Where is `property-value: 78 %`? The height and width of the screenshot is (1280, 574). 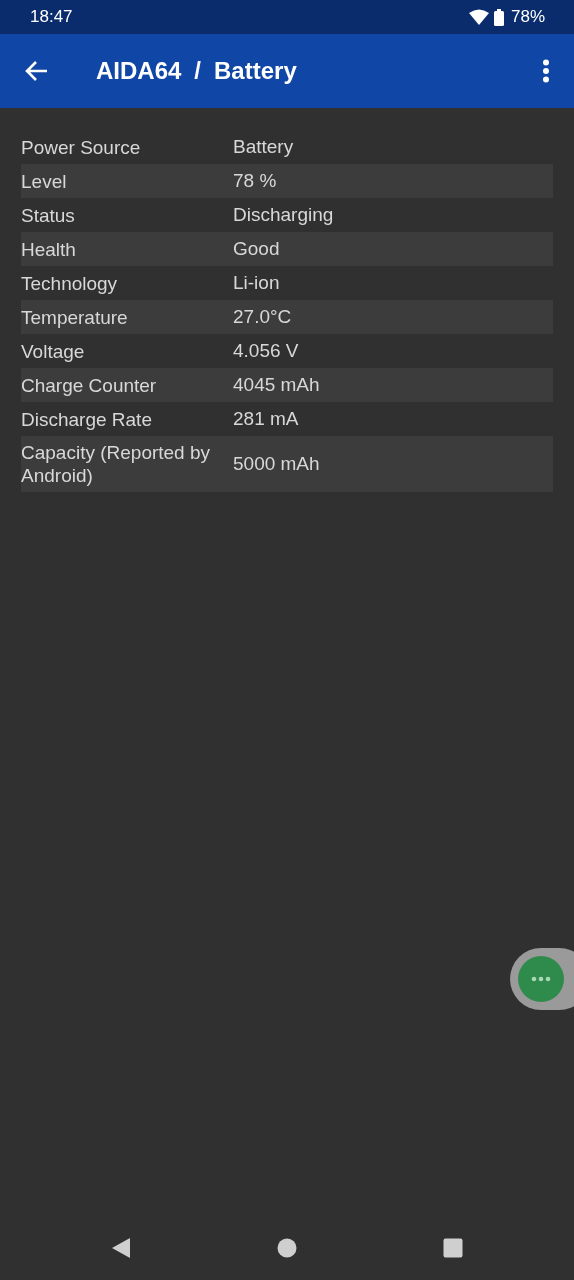
property-value: 78 % is located at coordinates (255, 181).